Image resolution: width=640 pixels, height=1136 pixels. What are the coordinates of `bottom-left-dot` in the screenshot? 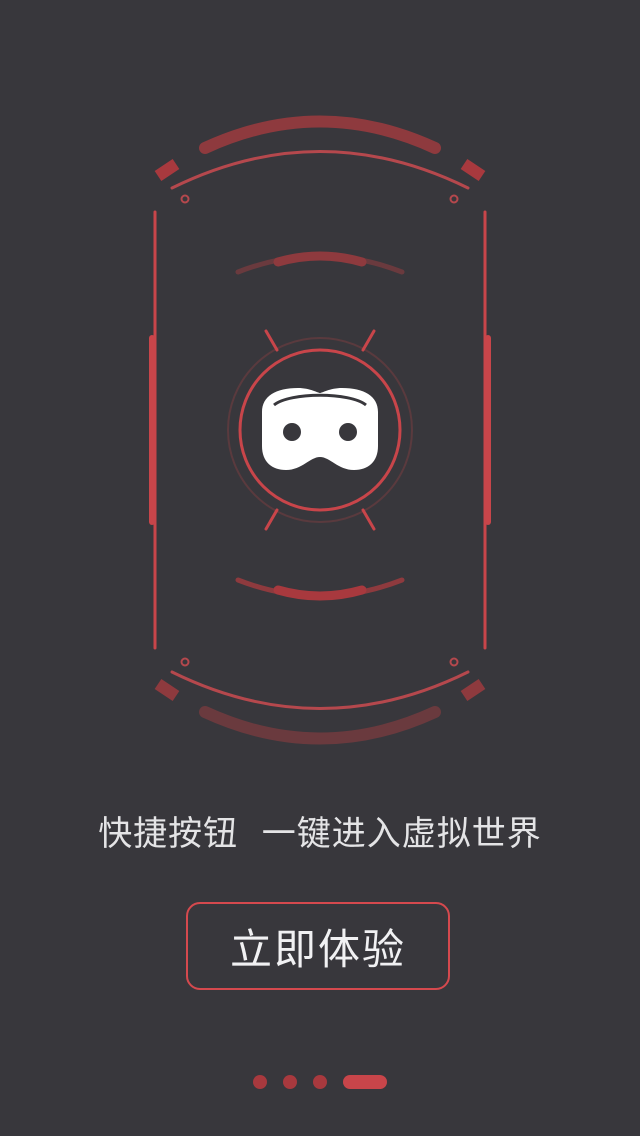 It's located at (185, 662).